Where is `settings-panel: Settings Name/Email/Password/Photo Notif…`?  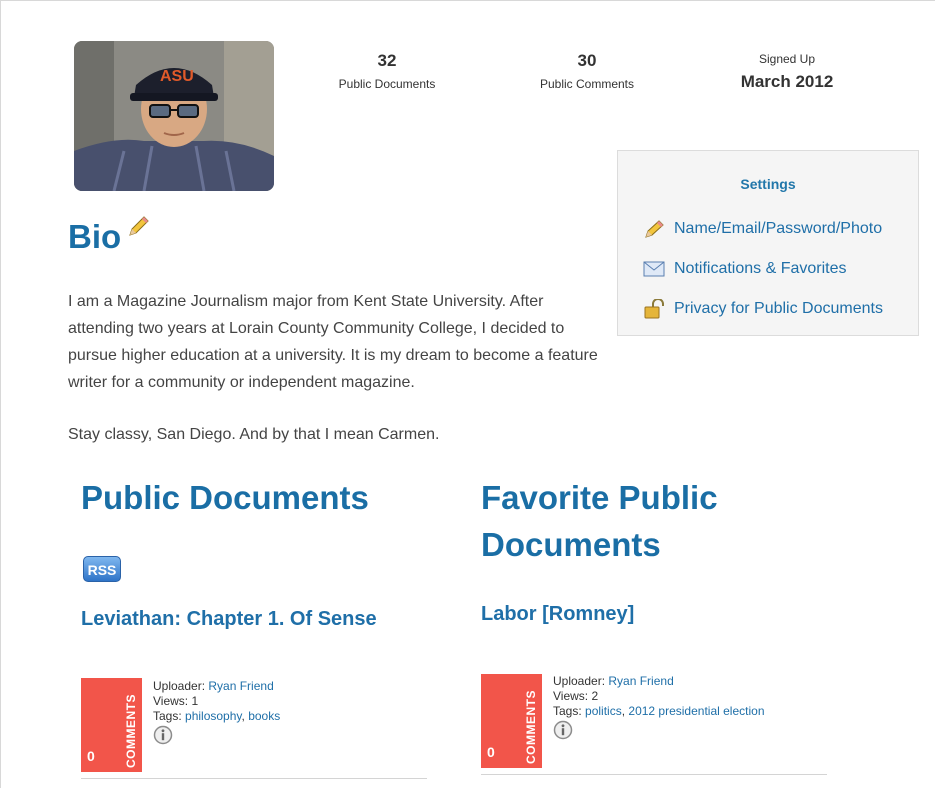
settings-panel: Settings Name/Email/Password/Photo Notif… is located at coordinates (768, 243).